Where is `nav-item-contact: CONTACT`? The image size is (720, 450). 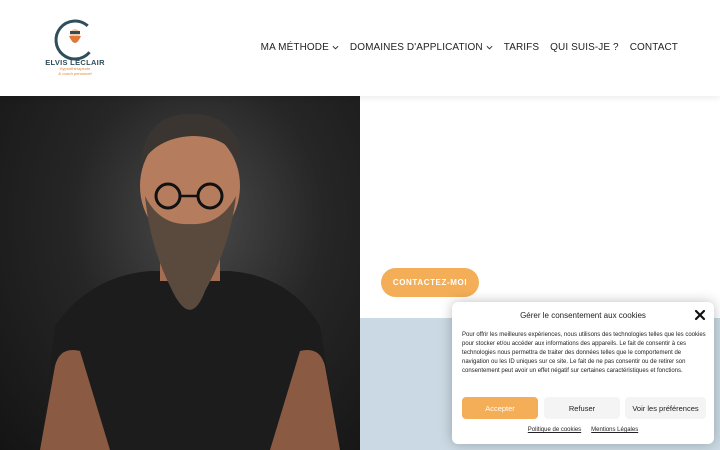 nav-item-contact: CONTACT is located at coordinates (654, 47).